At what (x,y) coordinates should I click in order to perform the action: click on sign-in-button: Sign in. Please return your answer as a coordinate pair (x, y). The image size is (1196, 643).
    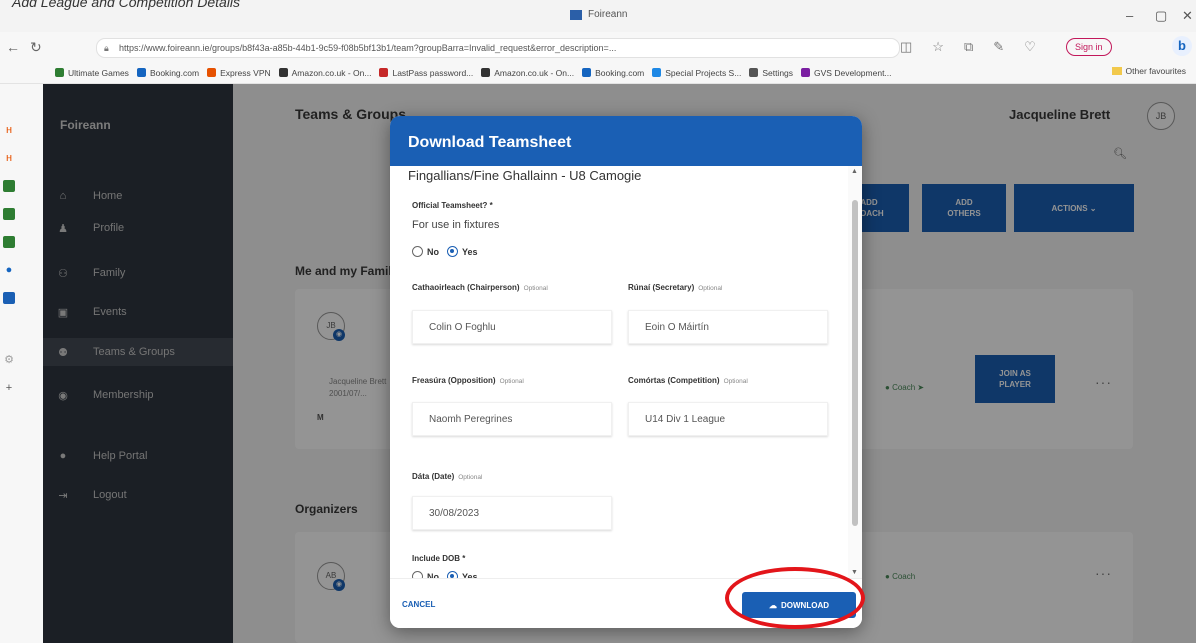
    Looking at the image, I should click on (1089, 47).